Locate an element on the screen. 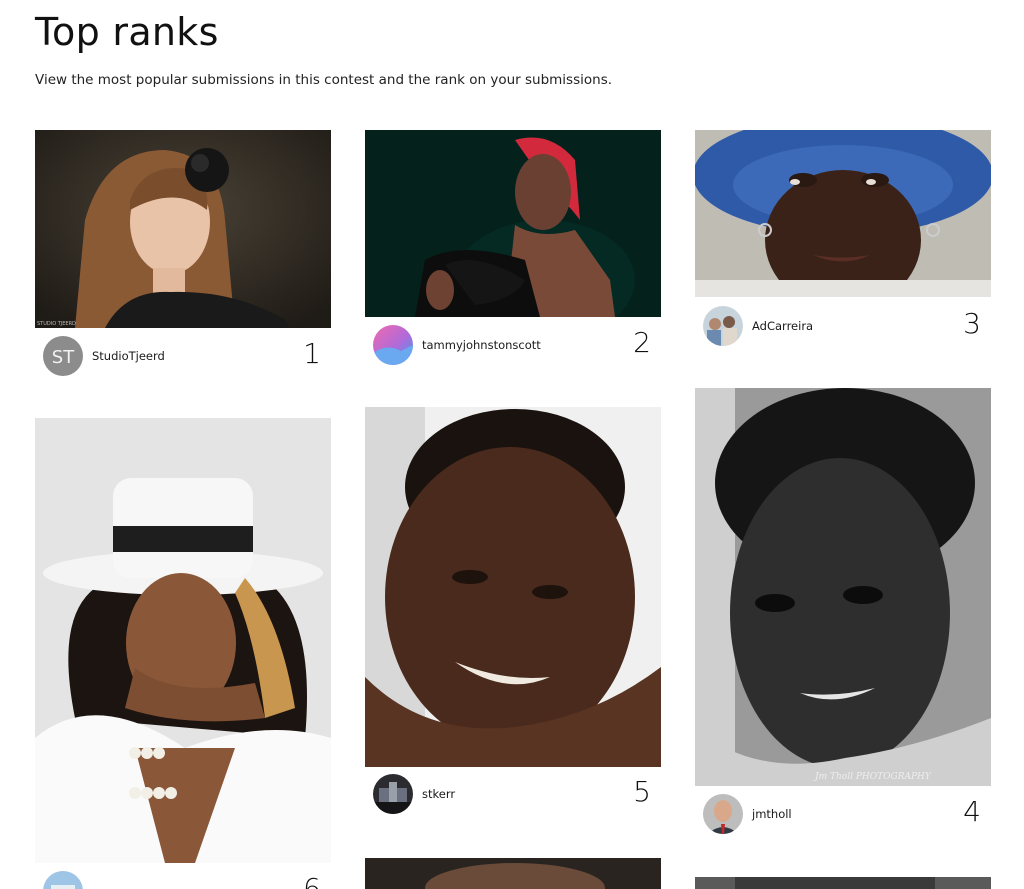 This screenshot has width=1024, height=889. submission-card-2: tammyjohnstonscott 2 is located at coordinates (513, 250).